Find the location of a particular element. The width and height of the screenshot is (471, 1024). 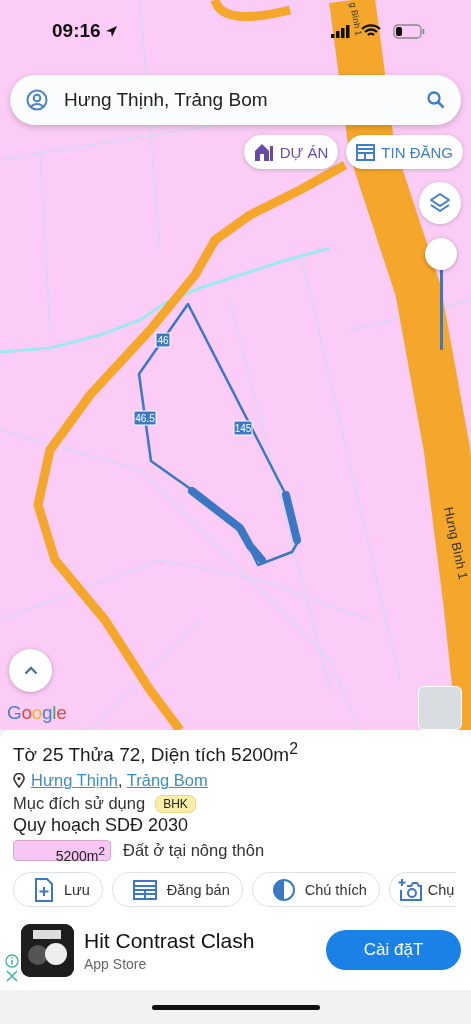

chip-button: DỰ ÁN is located at coordinates (291, 152).